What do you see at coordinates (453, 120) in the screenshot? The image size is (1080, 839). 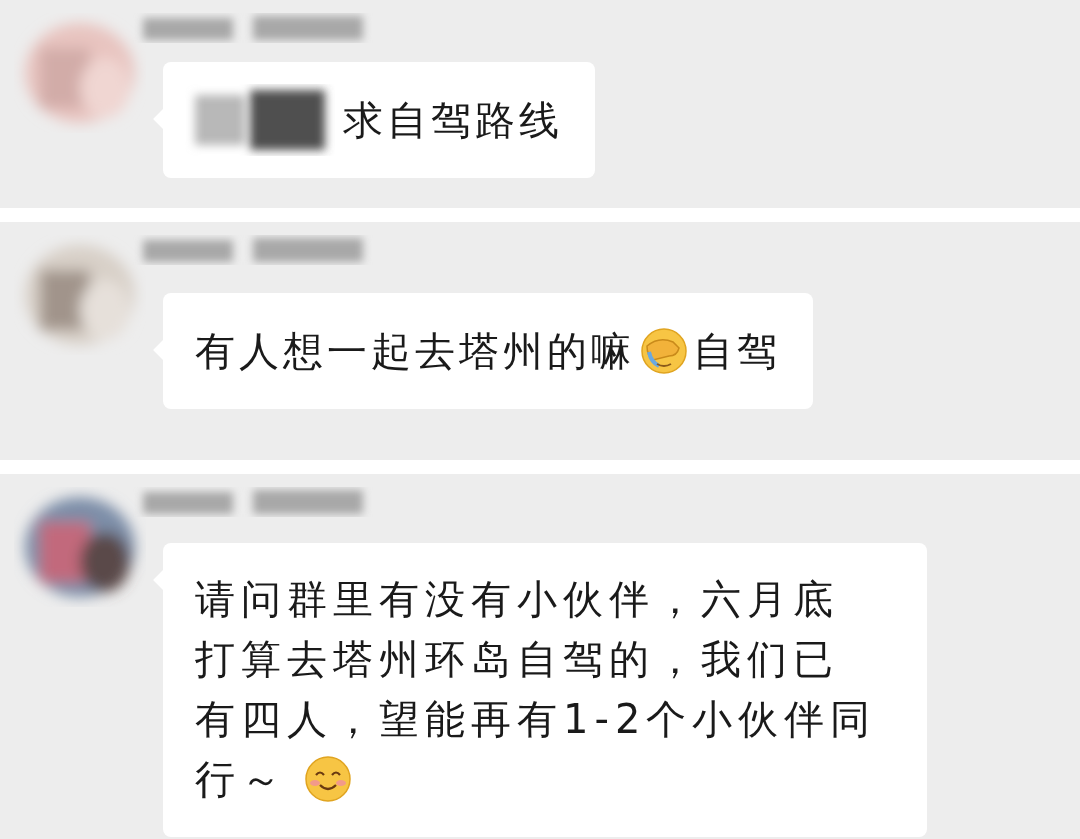 I see `message-text: 求自驾路线` at bounding box center [453, 120].